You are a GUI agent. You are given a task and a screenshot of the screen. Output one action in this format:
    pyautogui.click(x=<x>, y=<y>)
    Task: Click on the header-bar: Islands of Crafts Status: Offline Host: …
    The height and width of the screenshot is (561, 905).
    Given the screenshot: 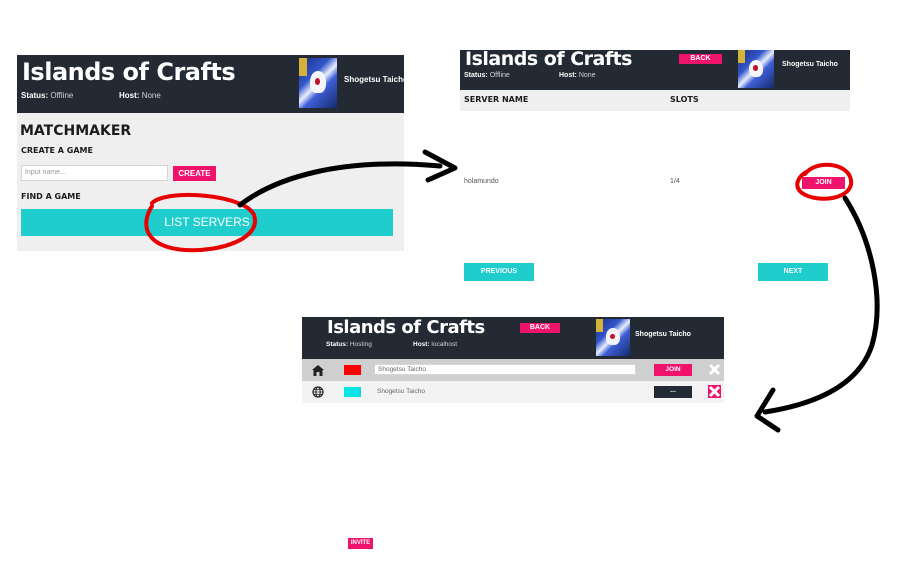 What is the action you would take?
    pyautogui.click(x=212, y=84)
    